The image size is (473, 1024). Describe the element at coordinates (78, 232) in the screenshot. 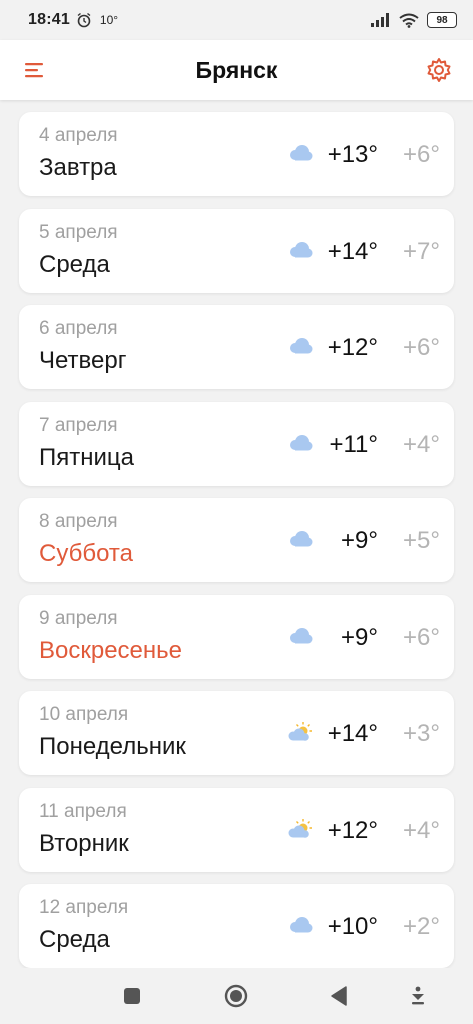

I see `forecast-date: 5 апреля` at that location.